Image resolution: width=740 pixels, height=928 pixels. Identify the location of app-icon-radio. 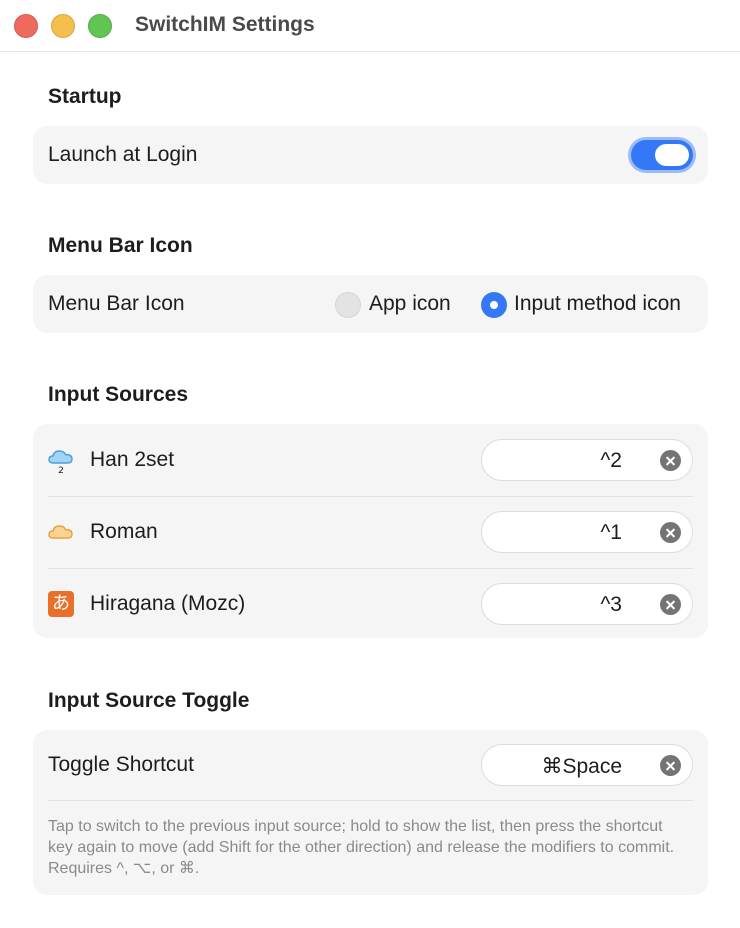
(348, 305).